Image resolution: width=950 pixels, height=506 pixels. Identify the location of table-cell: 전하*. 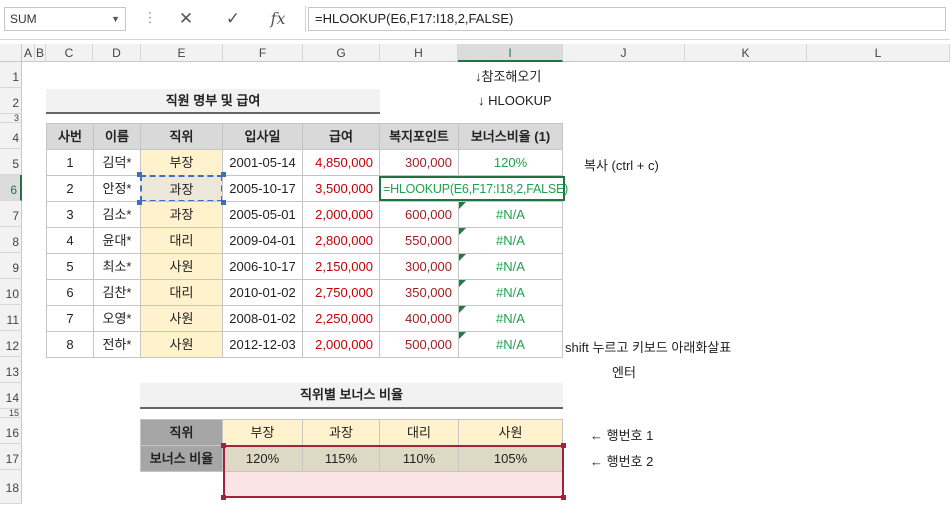
(117, 344).